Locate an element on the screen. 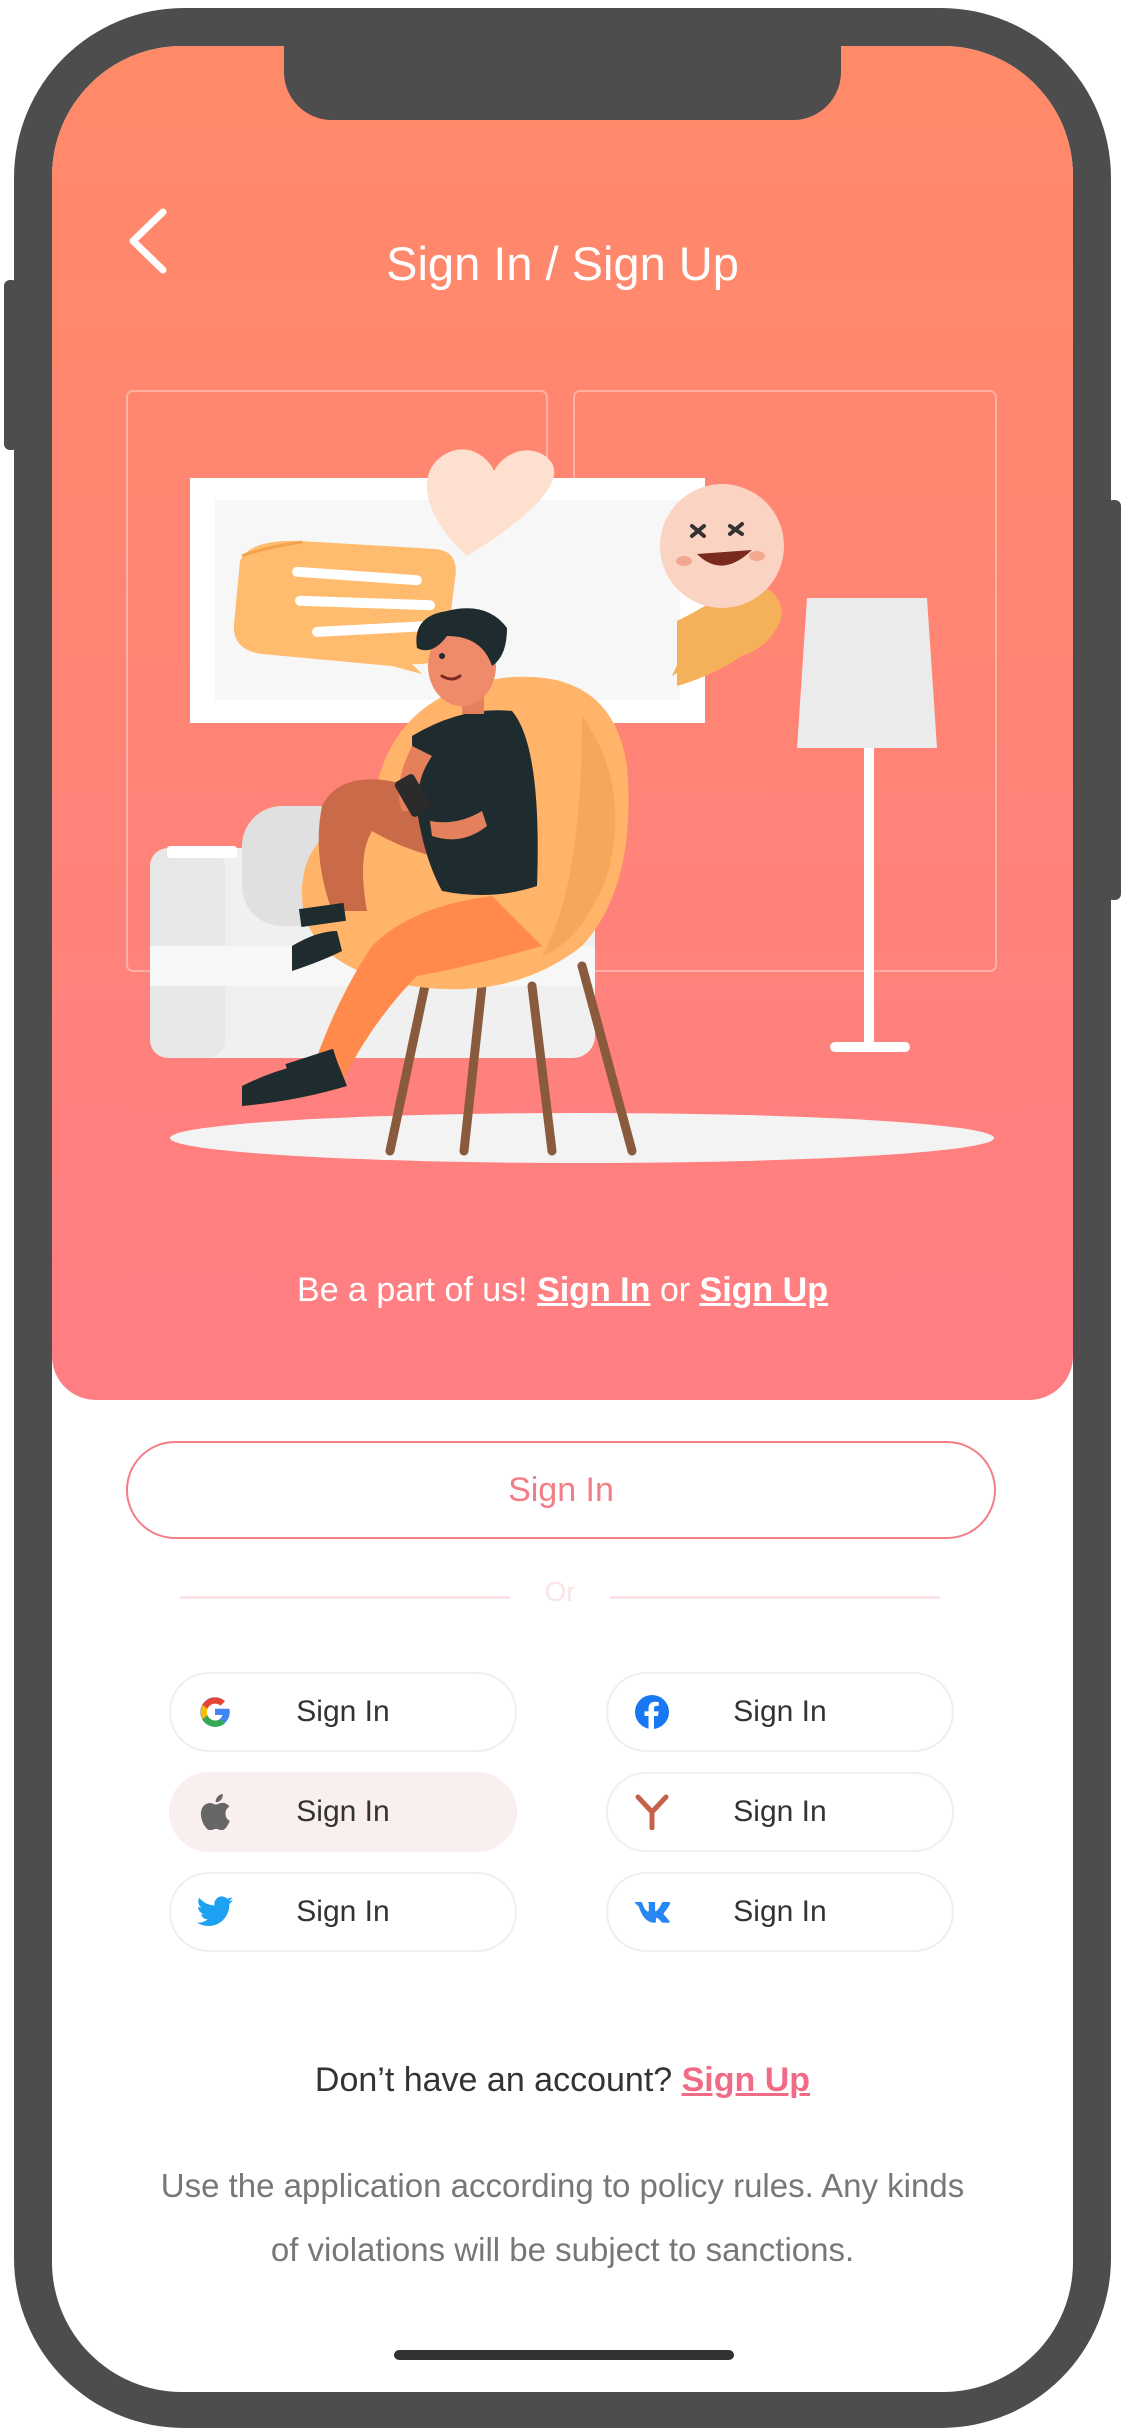 The image size is (1125, 2436). or-divider: Or is located at coordinates (560, 1596).